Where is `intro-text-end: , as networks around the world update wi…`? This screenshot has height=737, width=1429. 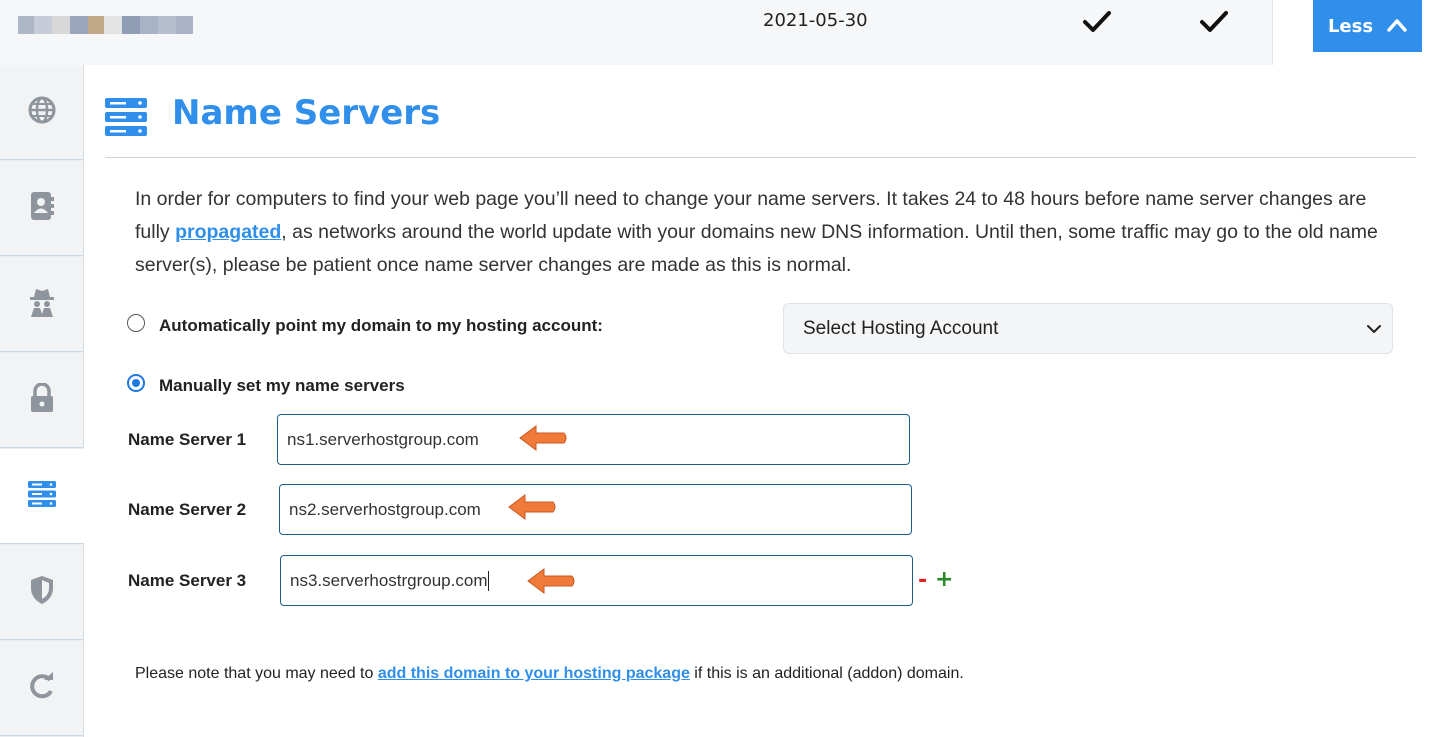
intro-text-end: , as networks around the world update wi… is located at coordinates (756, 248).